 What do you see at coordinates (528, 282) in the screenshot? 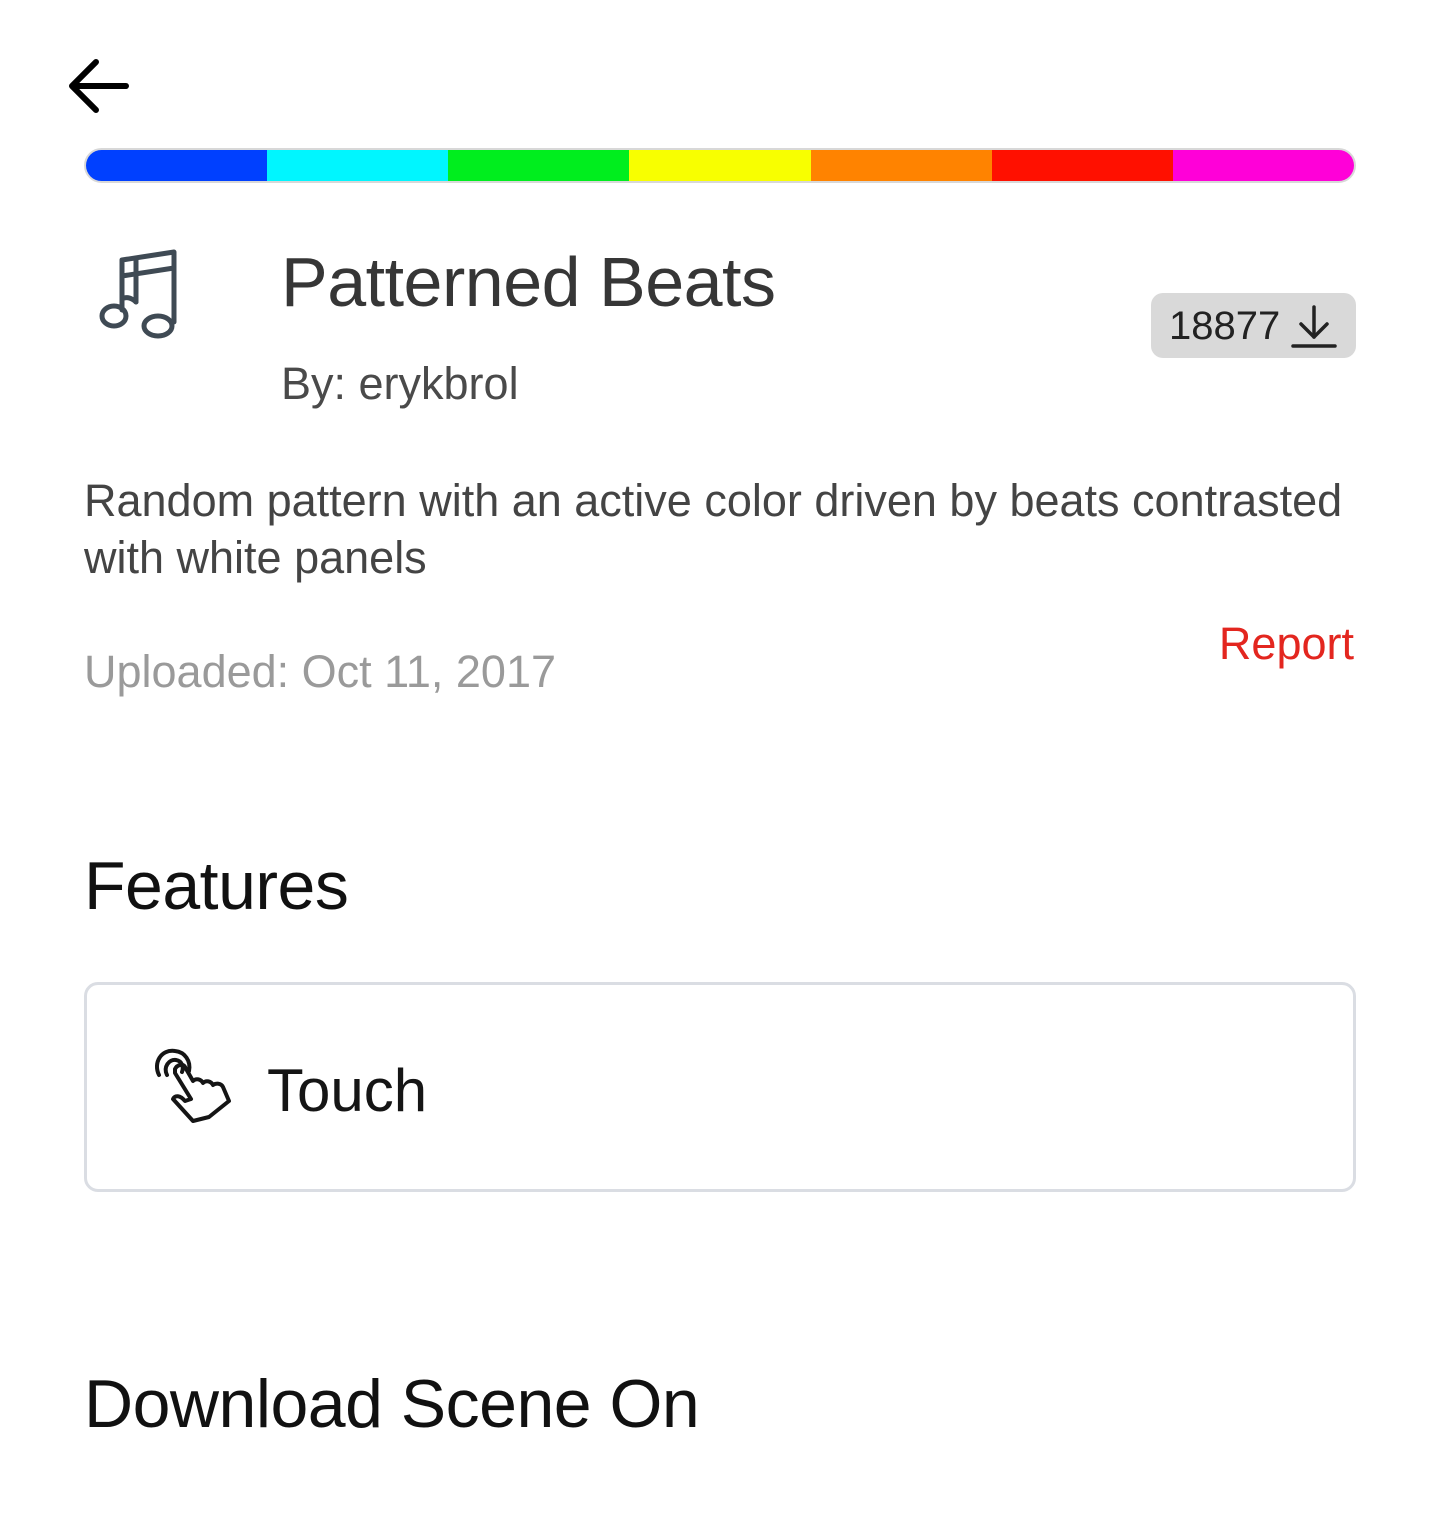
I see `scene-title: Patterned Beats` at bounding box center [528, 282].